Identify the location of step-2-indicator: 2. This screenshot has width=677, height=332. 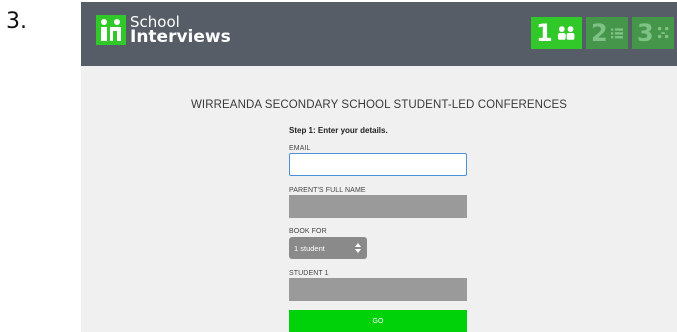
(607, 33).